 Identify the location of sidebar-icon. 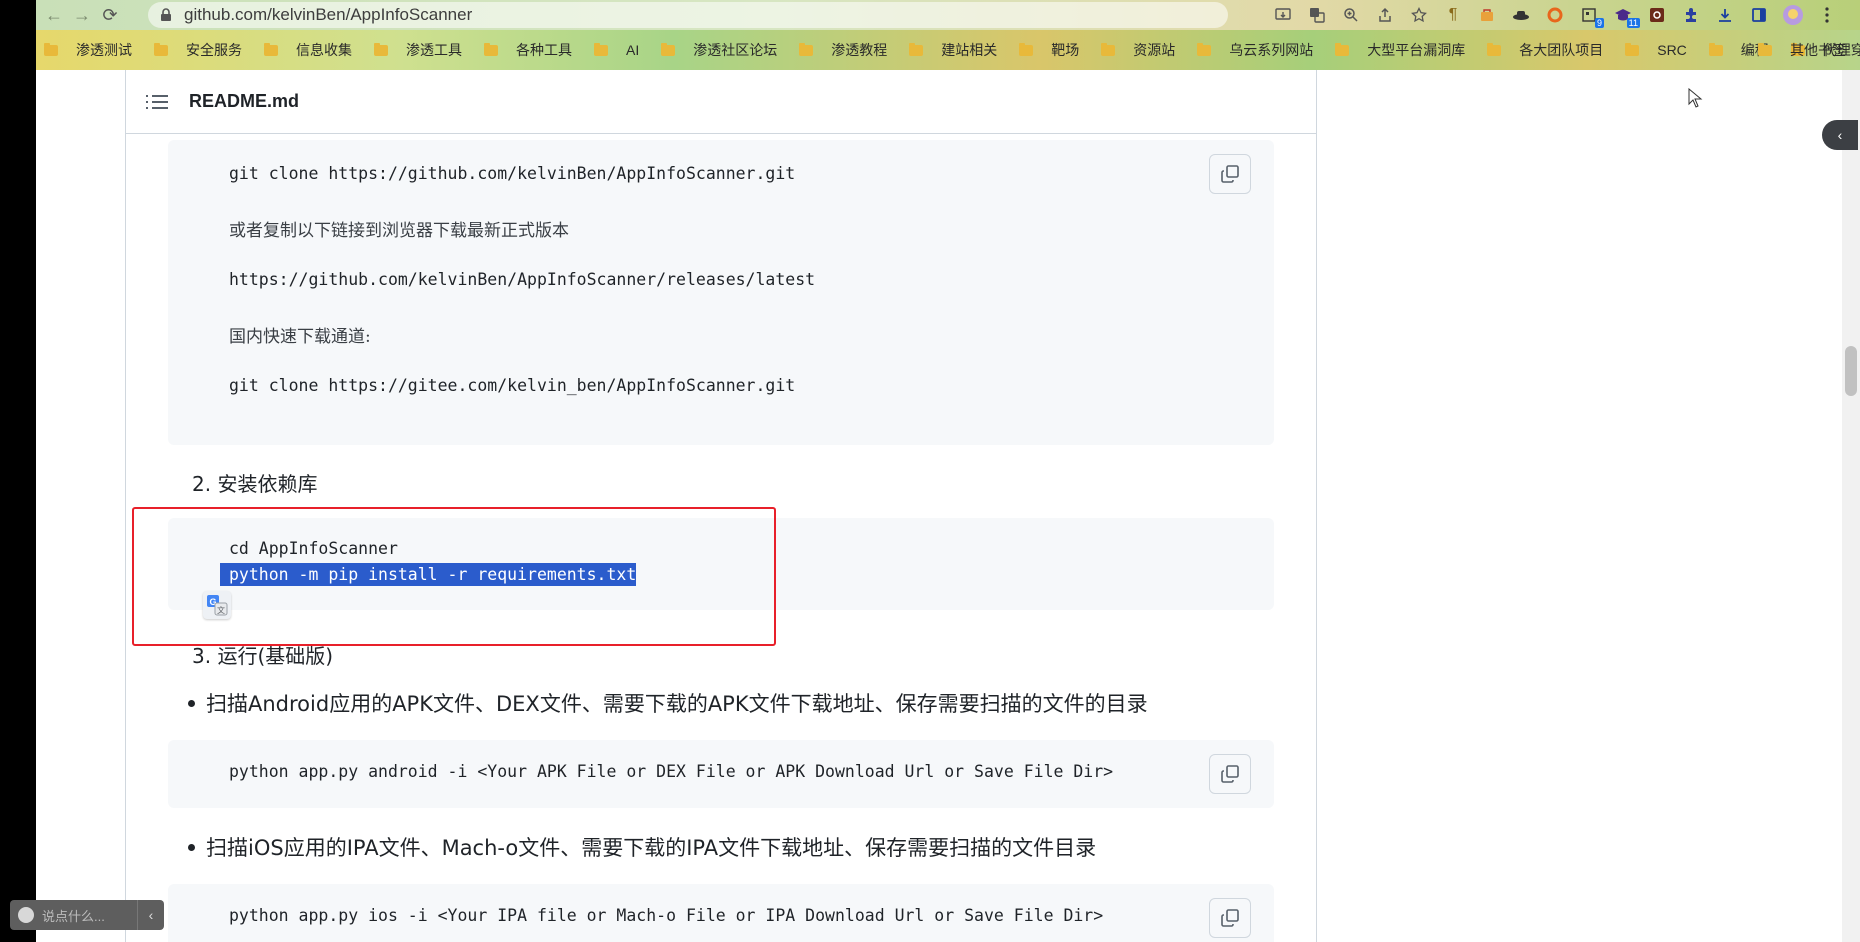
(1759, 15).